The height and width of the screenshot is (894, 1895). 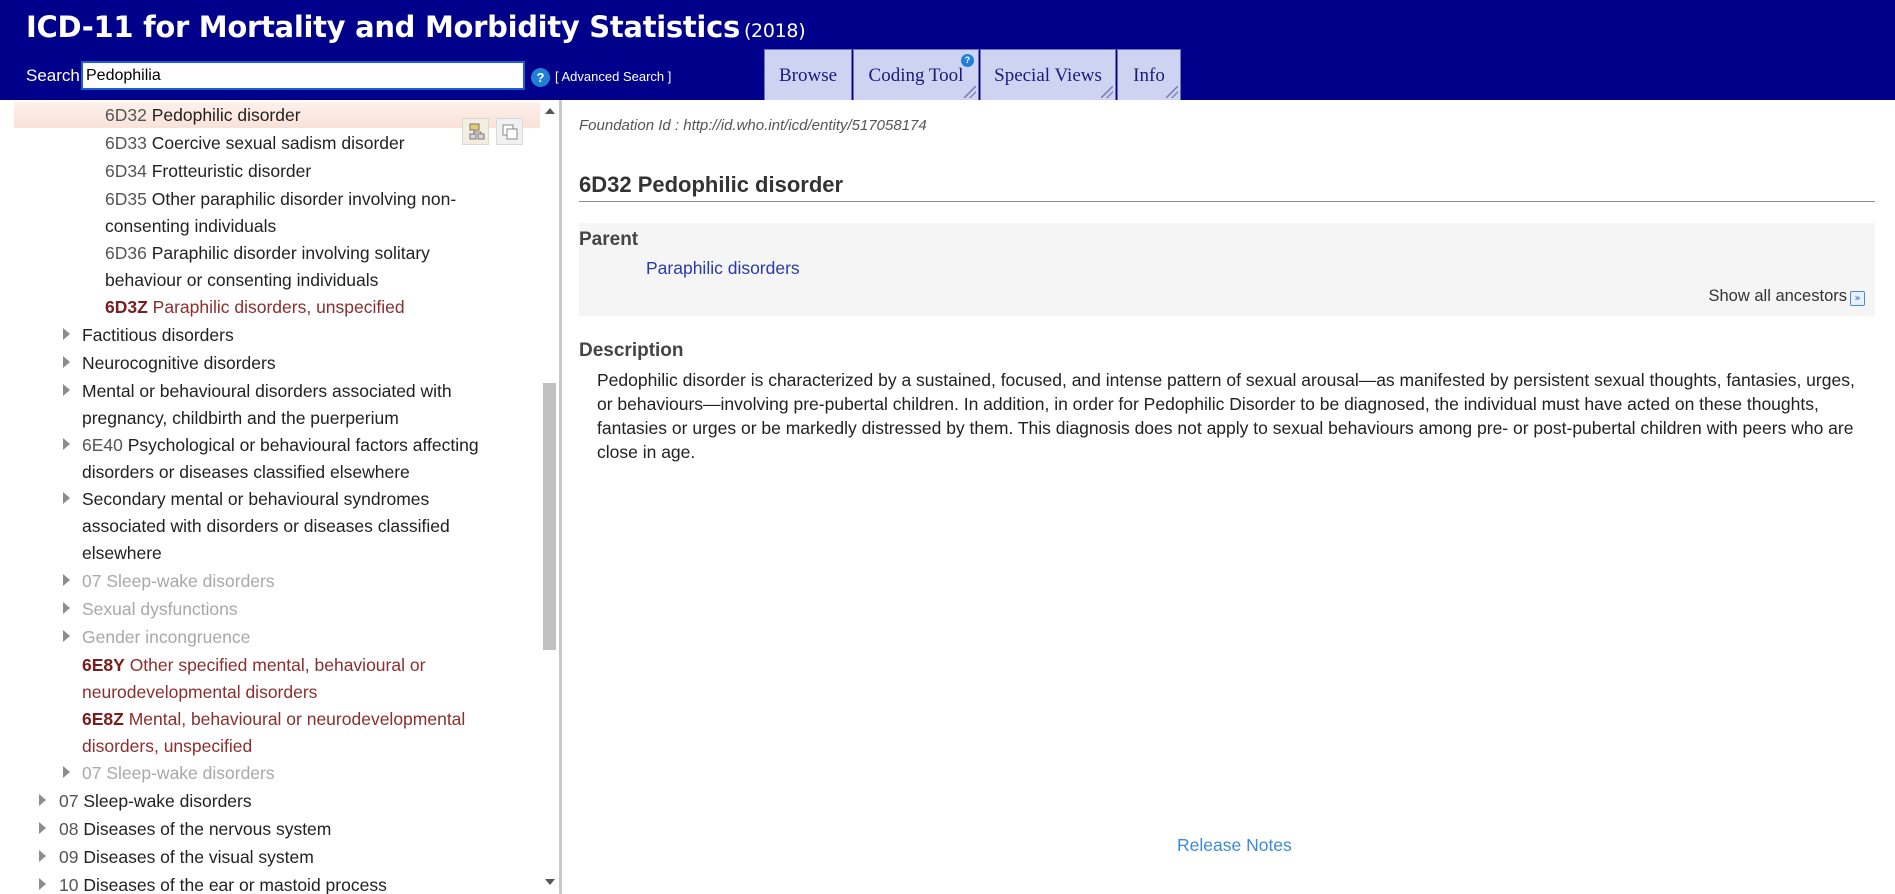 What do you see at coordinates (303, 75) in the screenshot?
I see `search-input` at bounding box center [303, 75].